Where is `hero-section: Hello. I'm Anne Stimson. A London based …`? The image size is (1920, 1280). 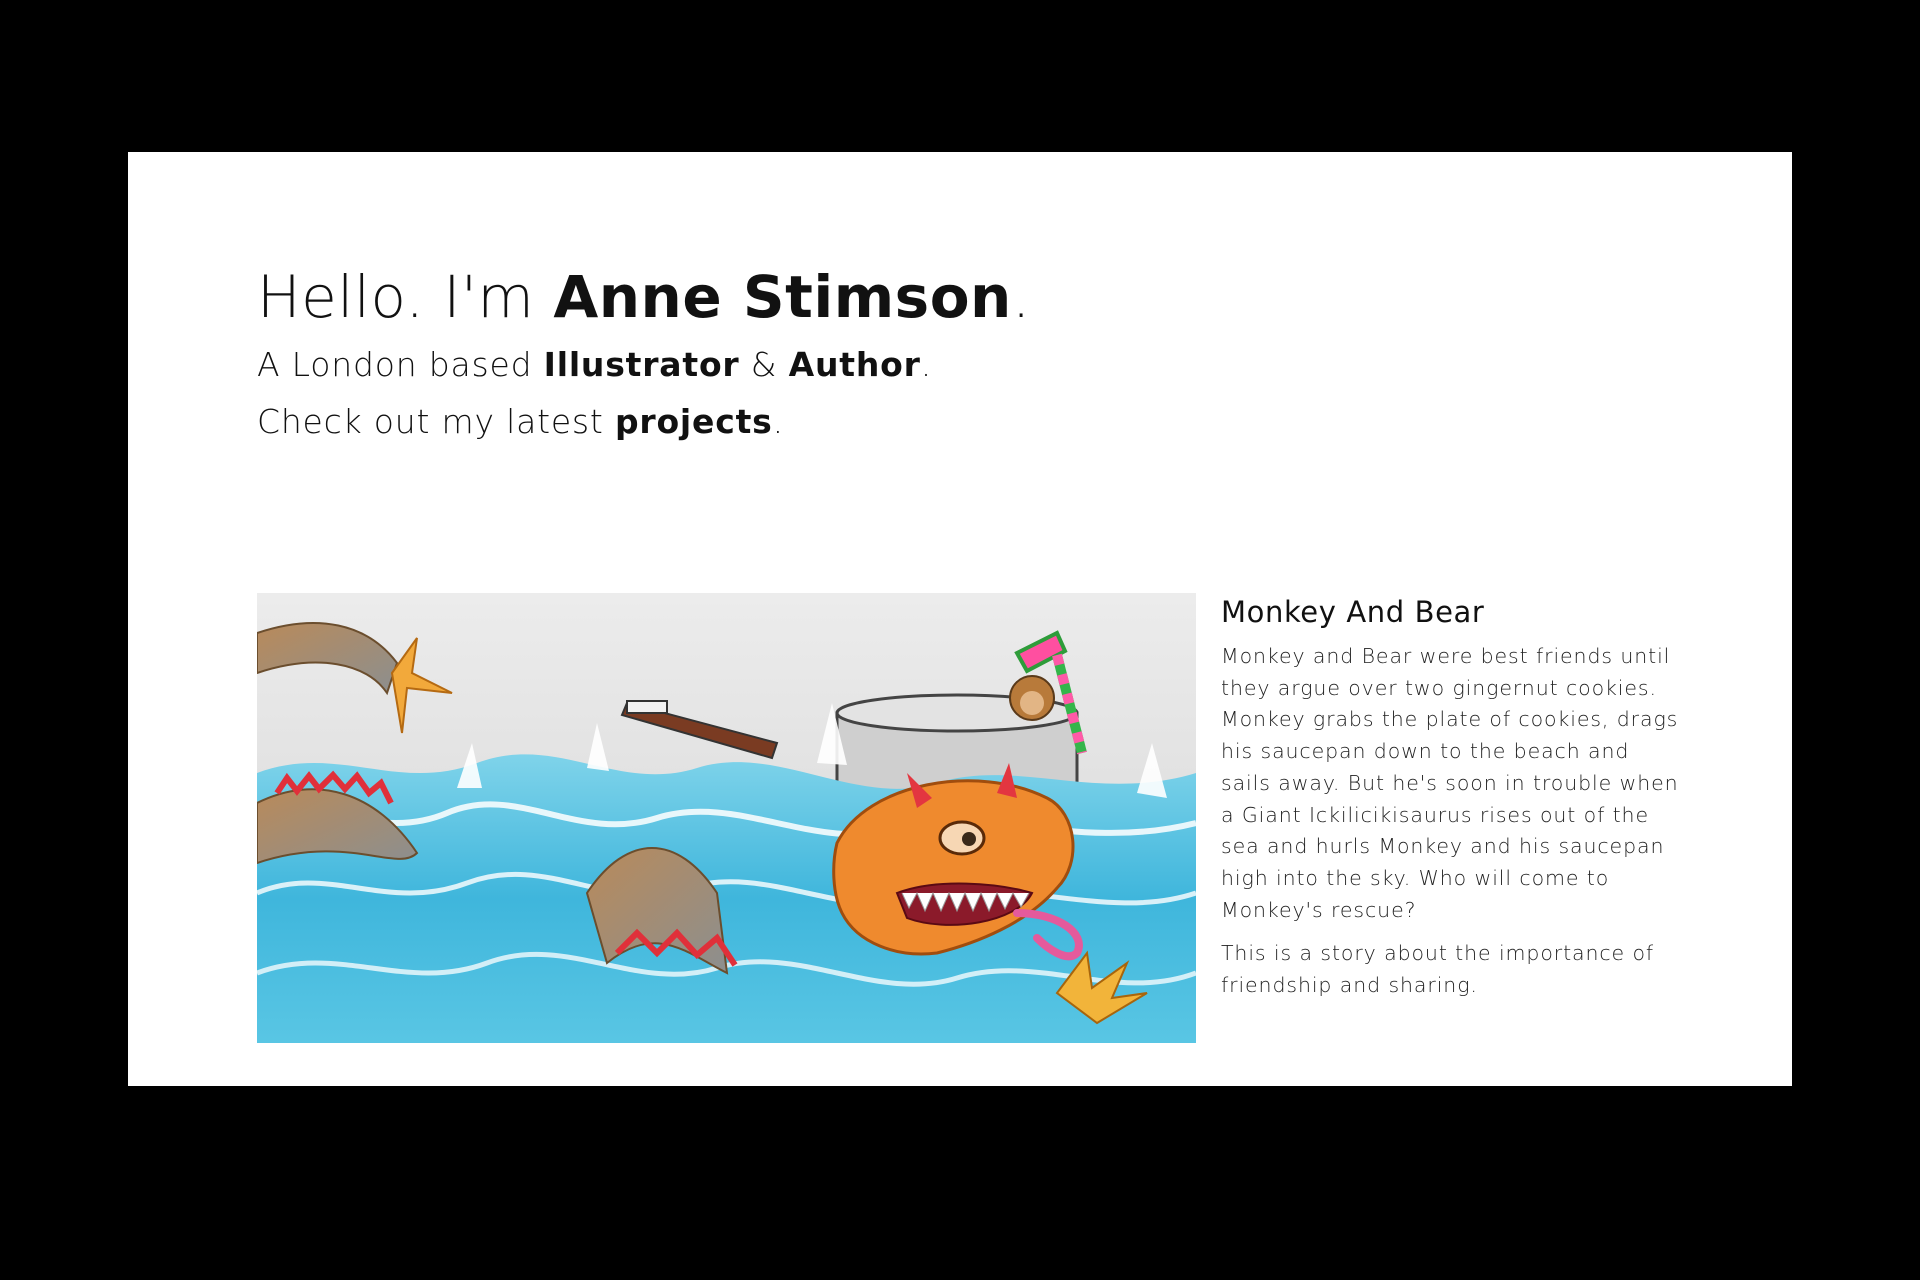
hero-section: Hello. I'm Anne Stimson. A London based … is located at coordinates (644, 354).